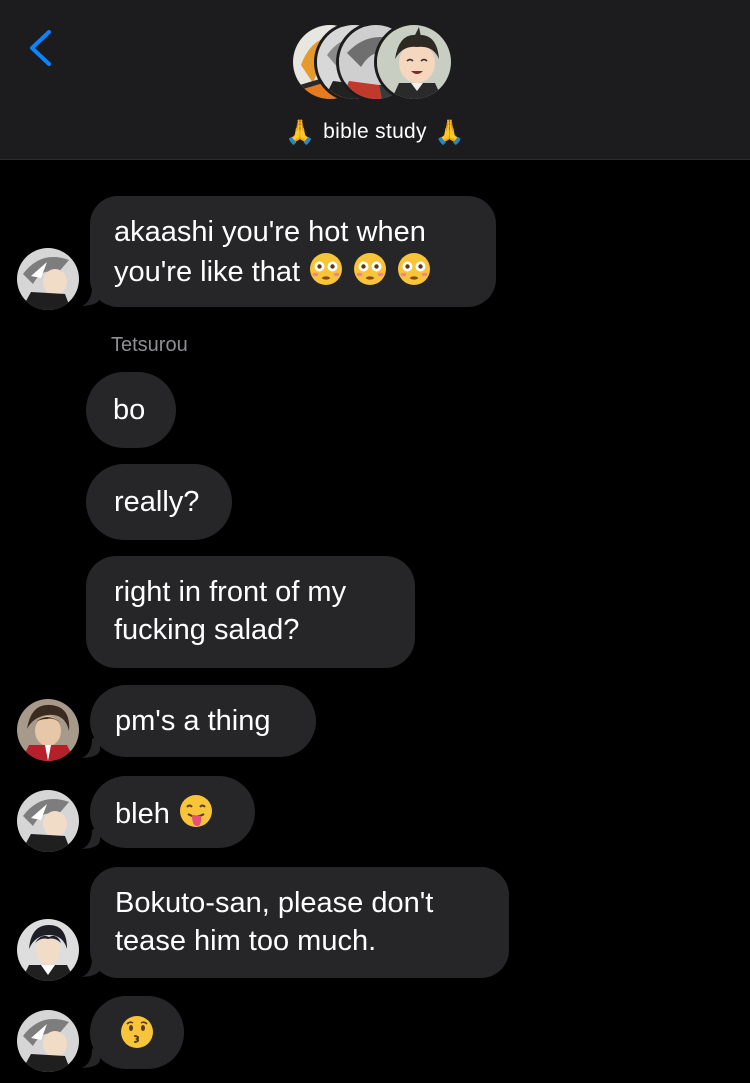 This screenshot has height=1083, width=750. What do you see at coordinates (149, 345) in the screenshot?
I see `sender-name: Tetsurou` at bounding box center [149, 345].